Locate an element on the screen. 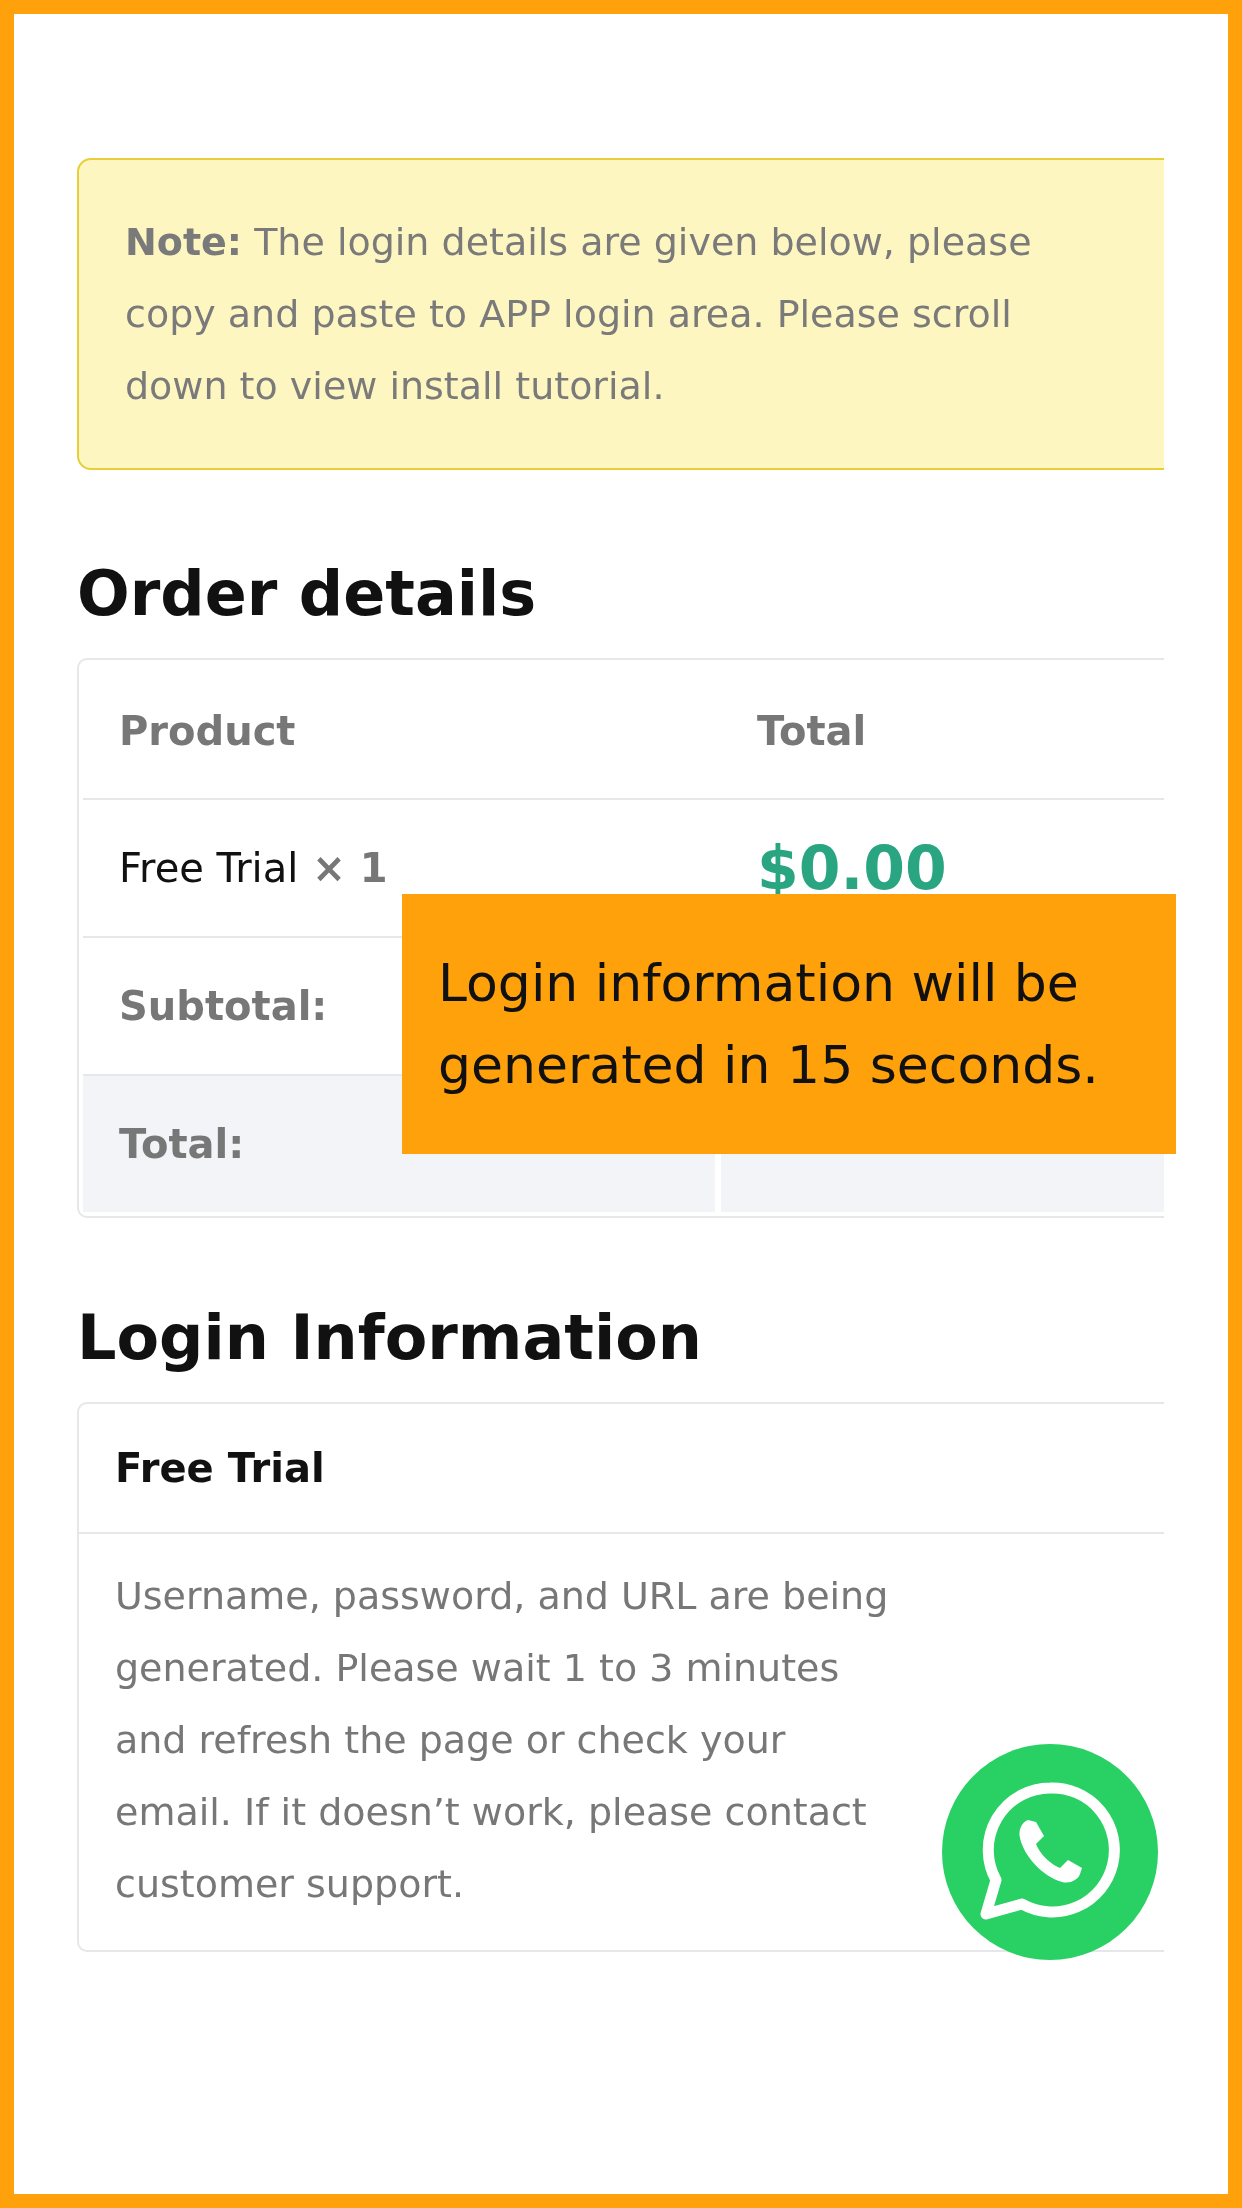 The image size is (1242, 2208). column-header: Total is located at coordinates (812, 731).